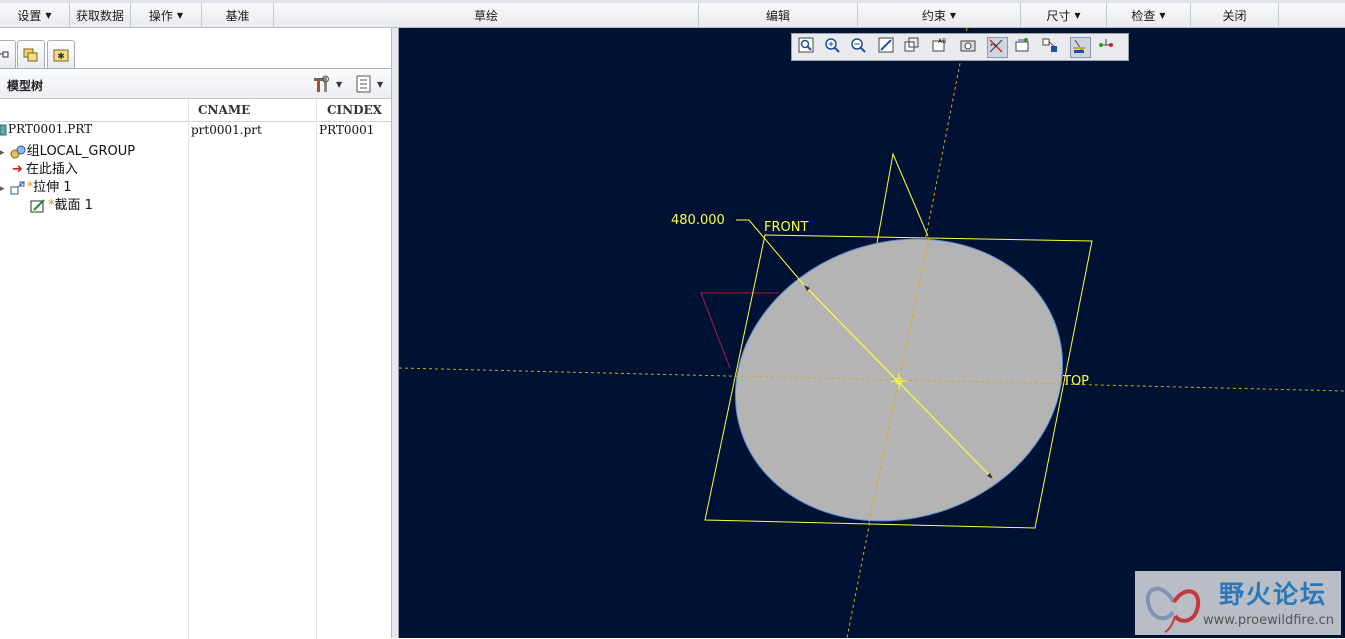  Describe the element at coordinates (1075, 381) in the screenshot. I see `top-plane-label: TOP` at that location.